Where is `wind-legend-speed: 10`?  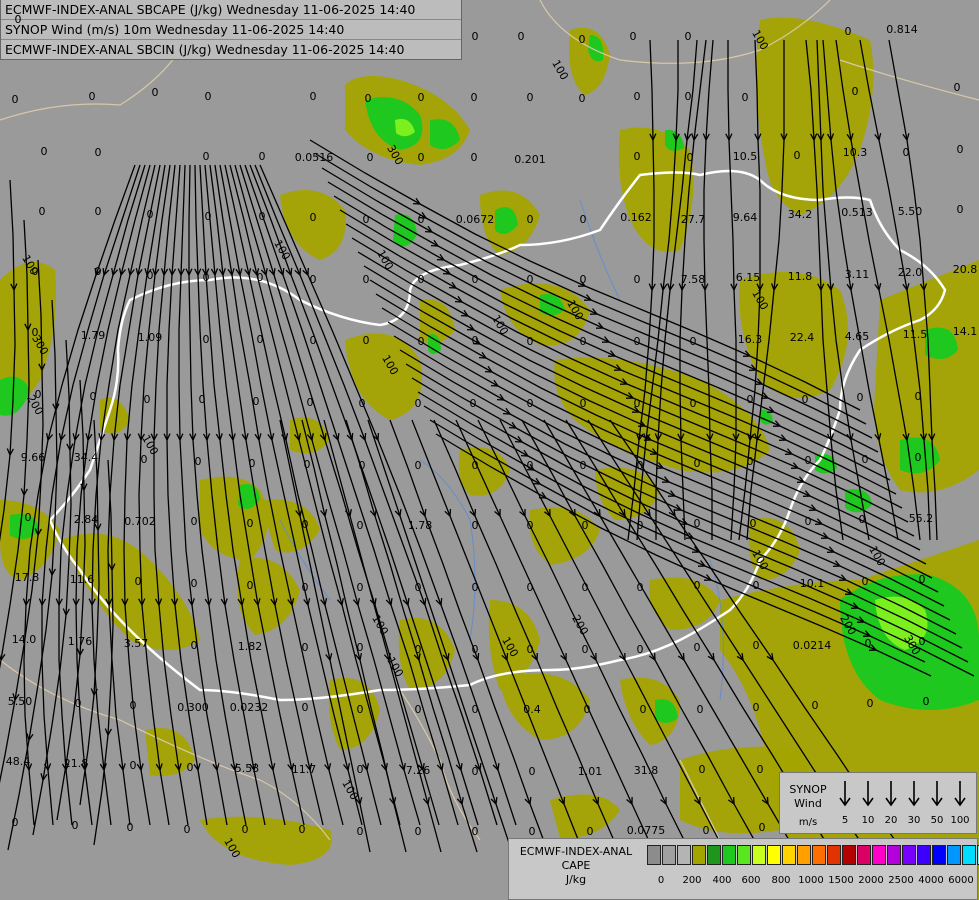
wind-legend-speed: 10 is located at coordinates (868, 820).